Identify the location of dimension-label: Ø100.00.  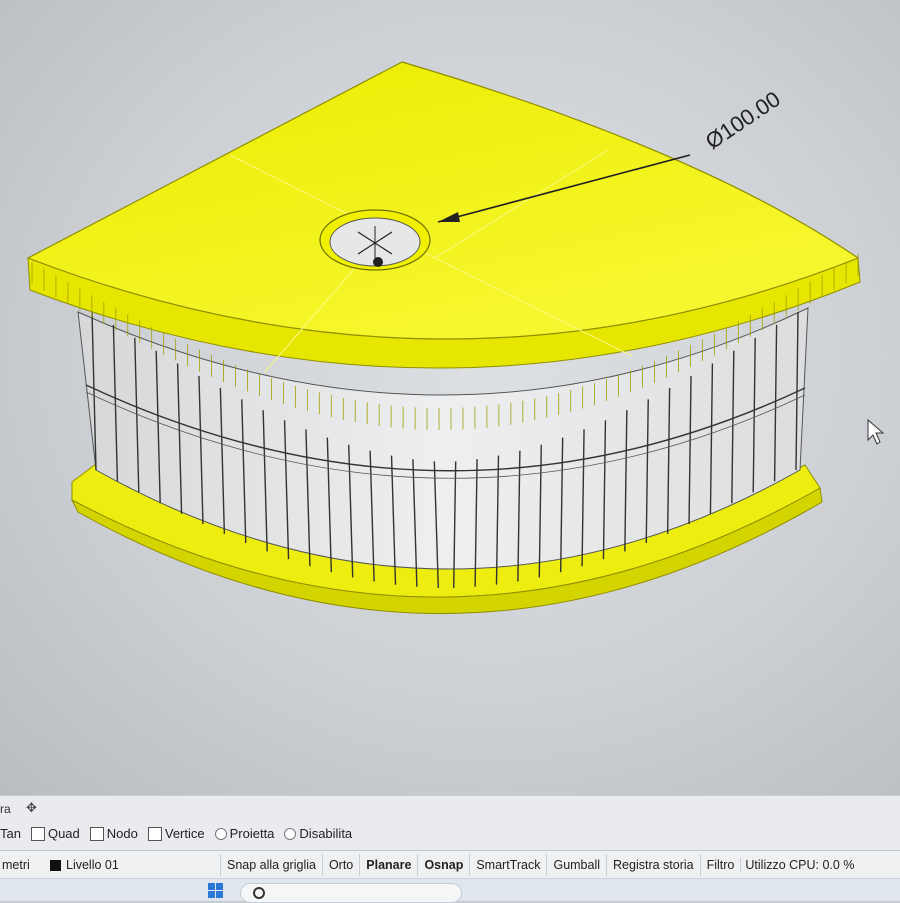
(743, 120).